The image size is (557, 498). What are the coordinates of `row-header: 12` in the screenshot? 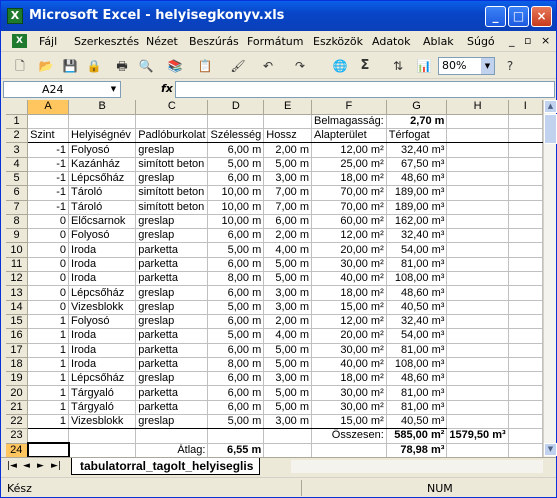 It's located at (17, 279).